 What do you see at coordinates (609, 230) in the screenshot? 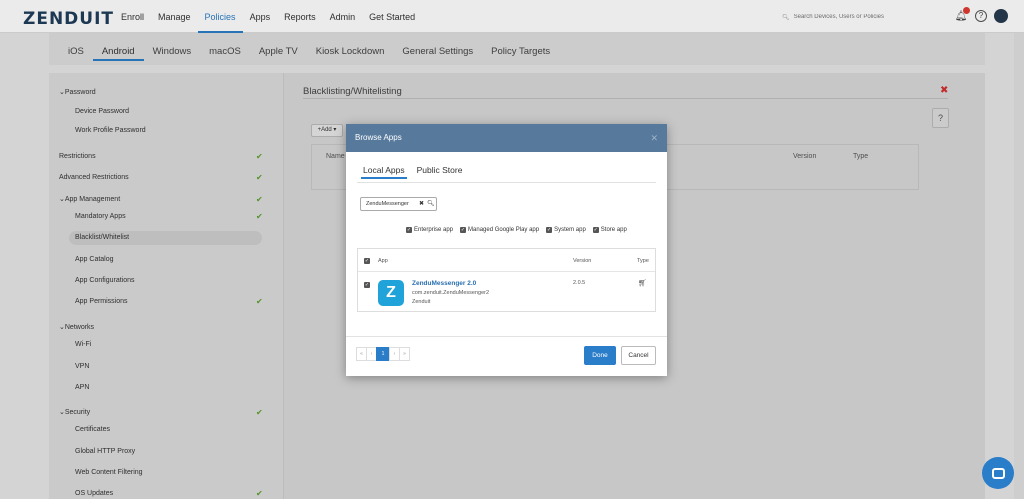
I see `filter-store-app: ✓ Store app` at bounding box center [609, 230].